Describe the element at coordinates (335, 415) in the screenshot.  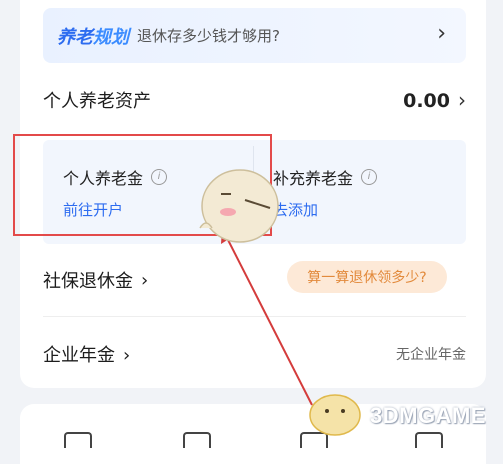
I see `mascot-small-icon` at that location.